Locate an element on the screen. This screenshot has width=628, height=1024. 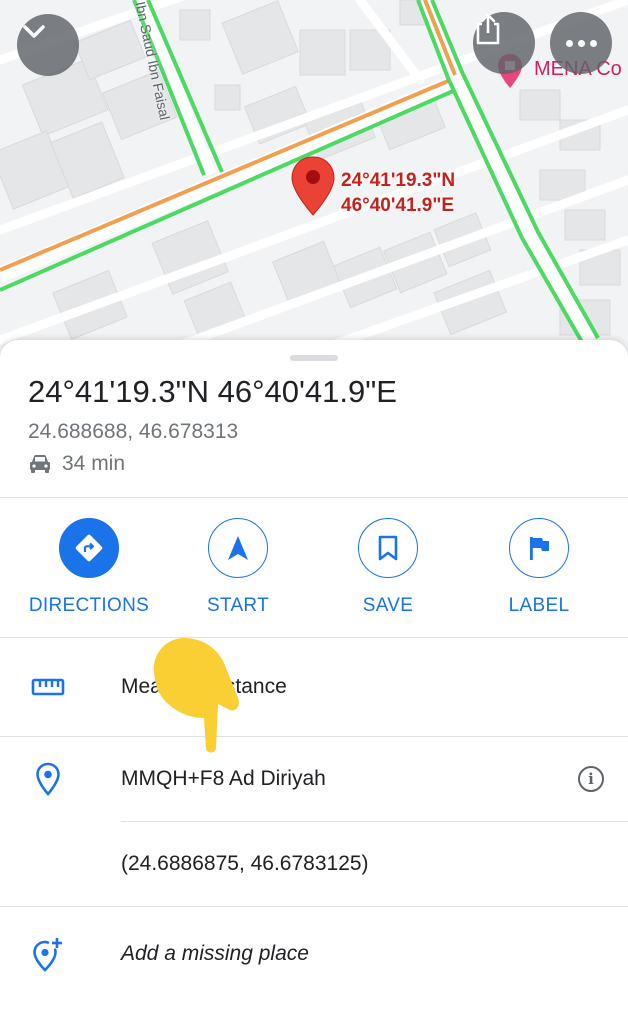
decimal-coordinates: 24.688688, 46.678313 is located at coordinates (133, 431).